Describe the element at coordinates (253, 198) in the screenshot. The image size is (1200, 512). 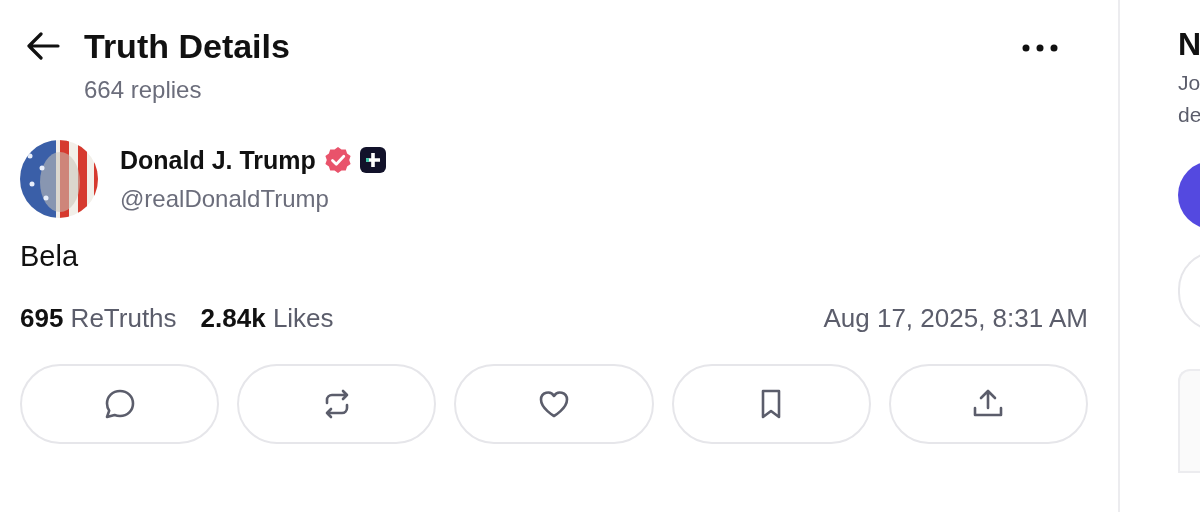
I see `author-handle: @realDonaldTrump` at that location.